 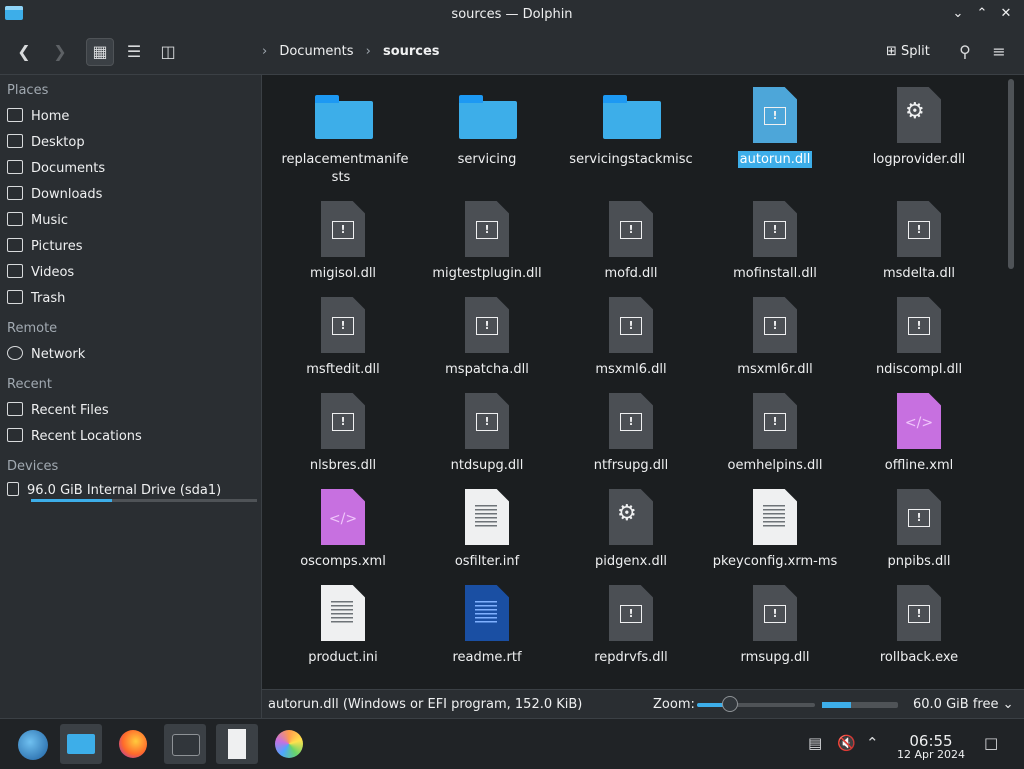 What do you see at coordinates (289, 744) in the screenshot?
I see `disc-burner-task-icon` at bounding box center [289, 744].